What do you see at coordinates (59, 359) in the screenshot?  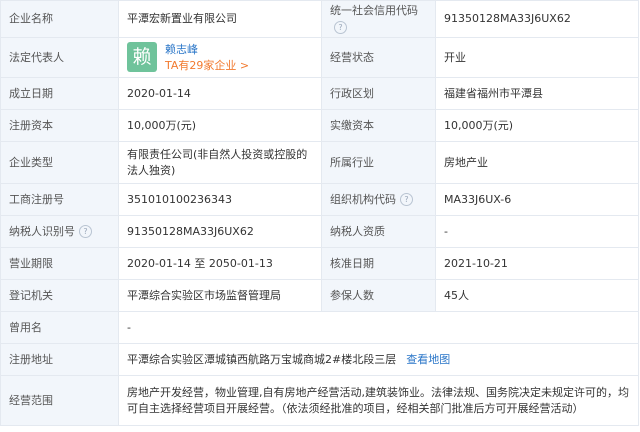 I see `label-address: 注册地址` at bounding box center [59, 359].